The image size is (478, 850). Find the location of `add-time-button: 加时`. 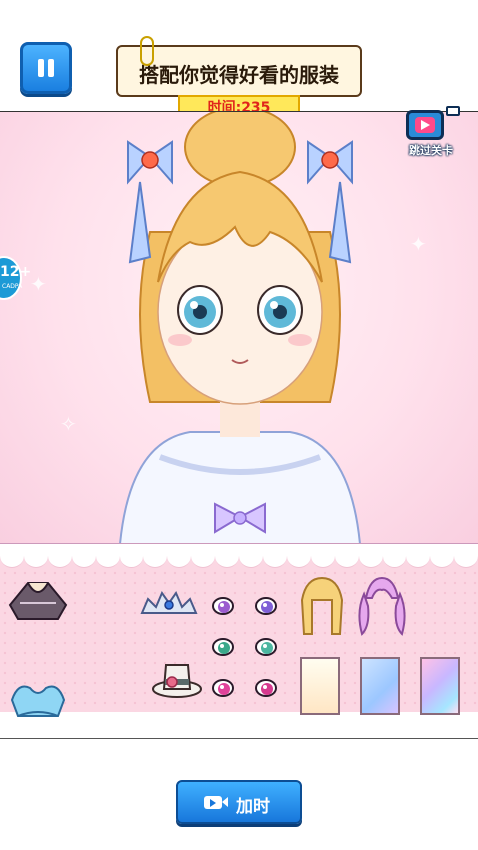

add-time-button: 加时 is located at coordinates (239, 802).